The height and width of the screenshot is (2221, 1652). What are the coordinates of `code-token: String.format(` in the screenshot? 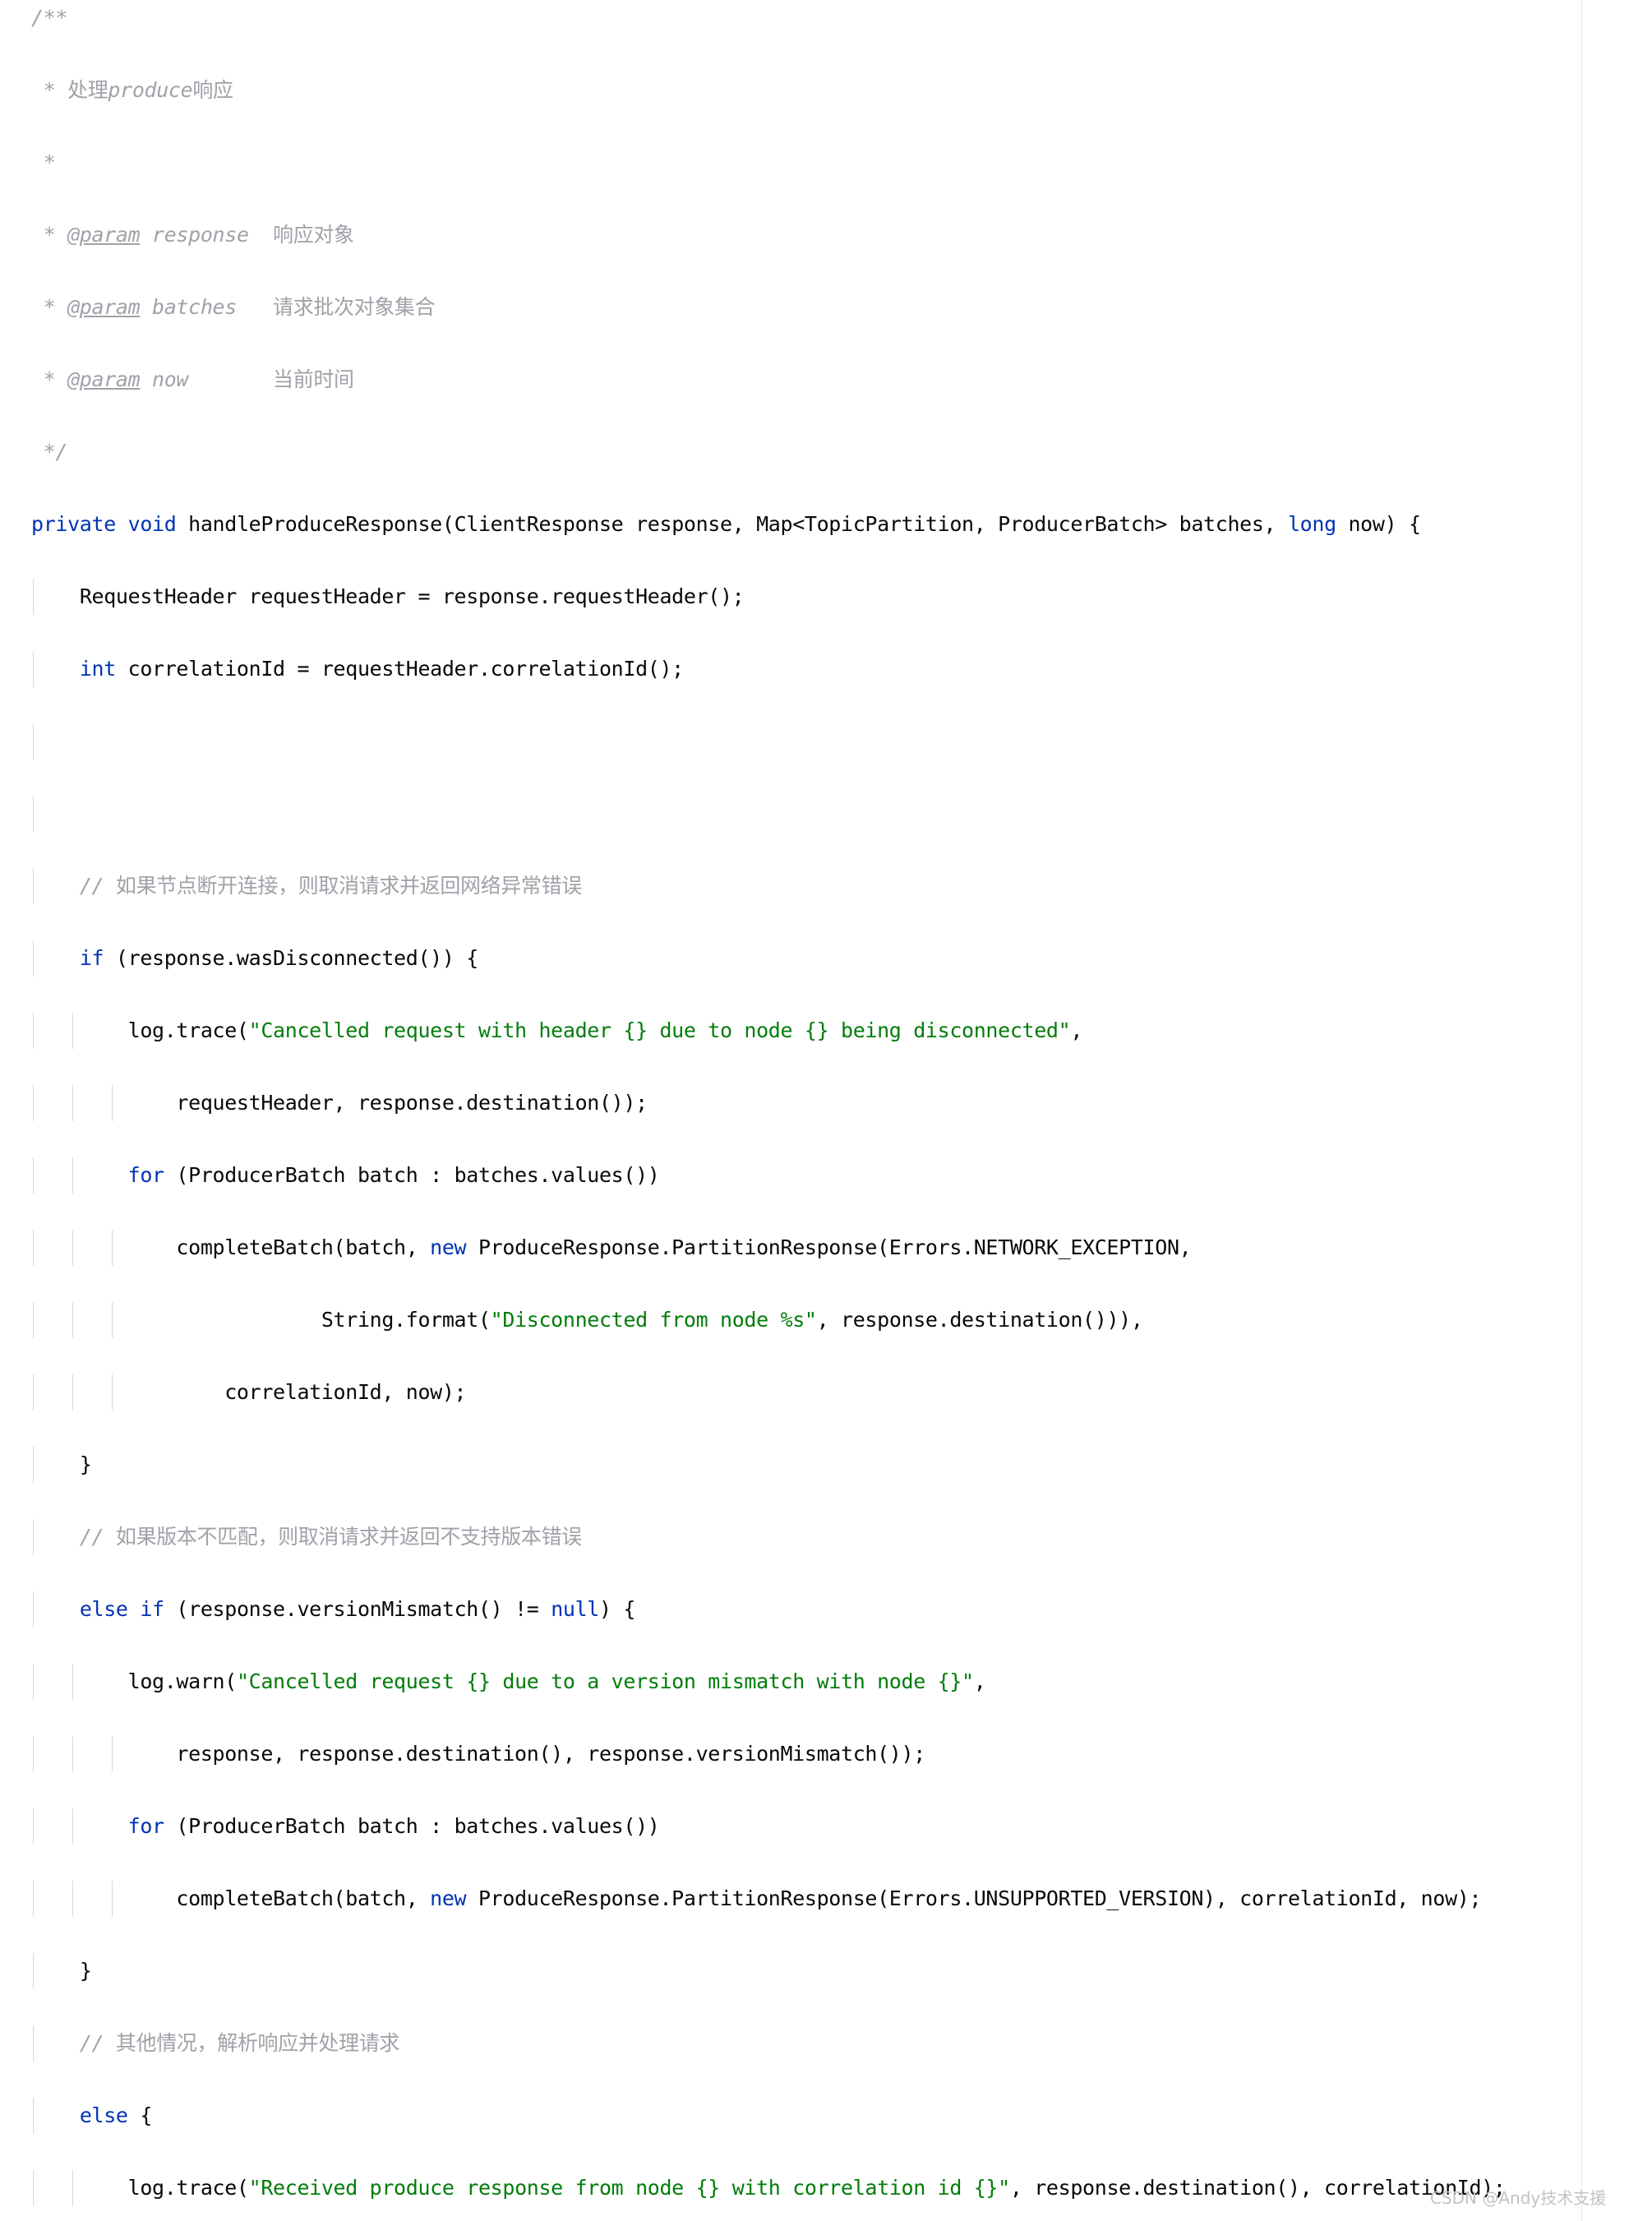 It's located at (406, 1320).